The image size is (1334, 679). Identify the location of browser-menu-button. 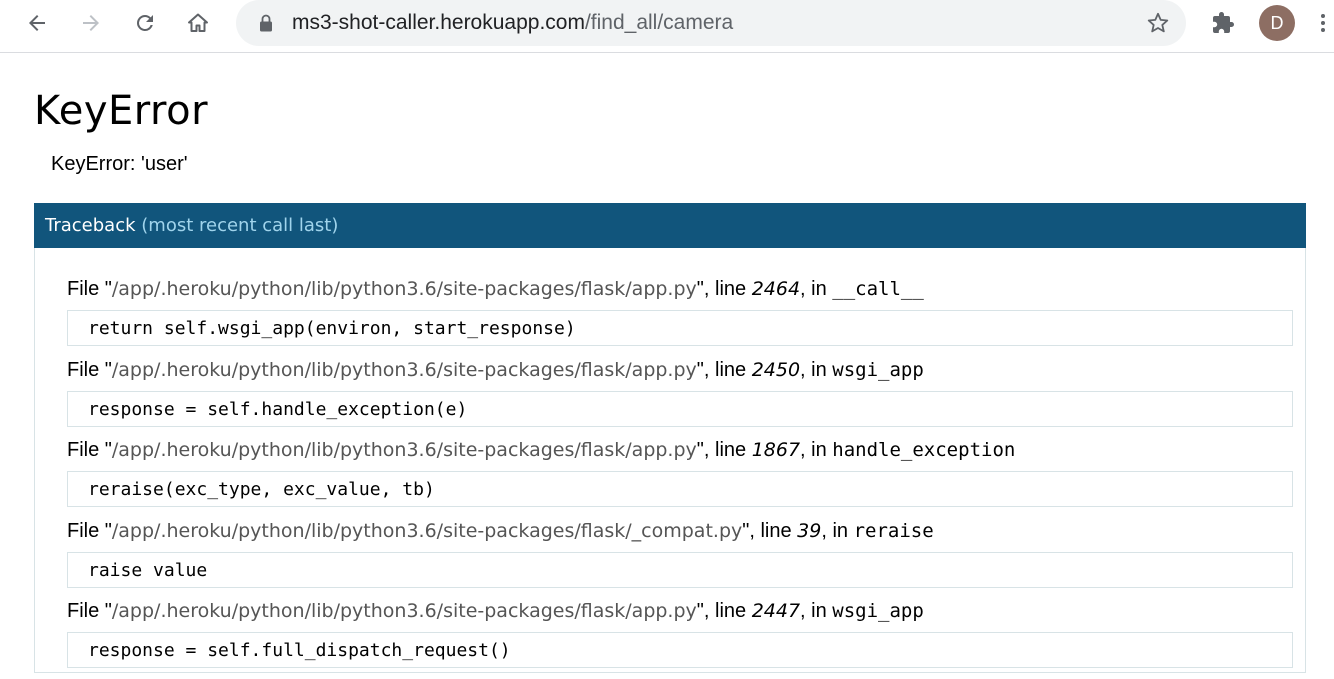
(1323, 23).